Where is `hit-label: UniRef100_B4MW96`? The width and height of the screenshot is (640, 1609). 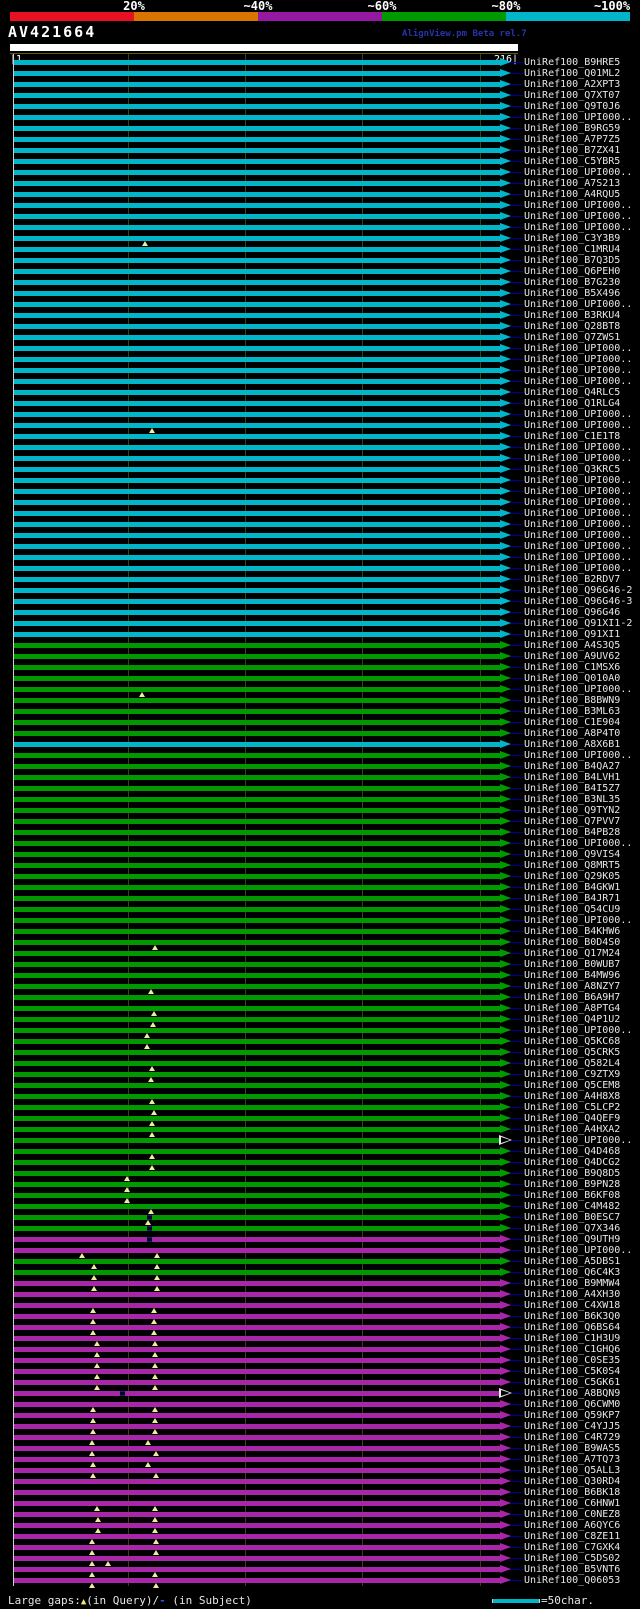 hit-label: UniRef100_B4MW96 is located at coordinates (572, 975).